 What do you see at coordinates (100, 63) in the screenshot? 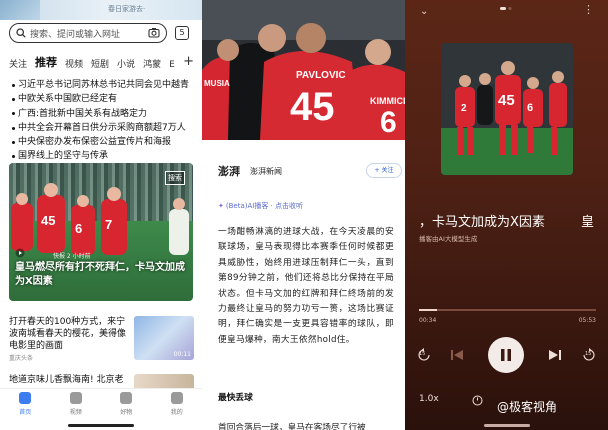
I see `tab-short-drama: 短剧` at bounding box center [100, 63].